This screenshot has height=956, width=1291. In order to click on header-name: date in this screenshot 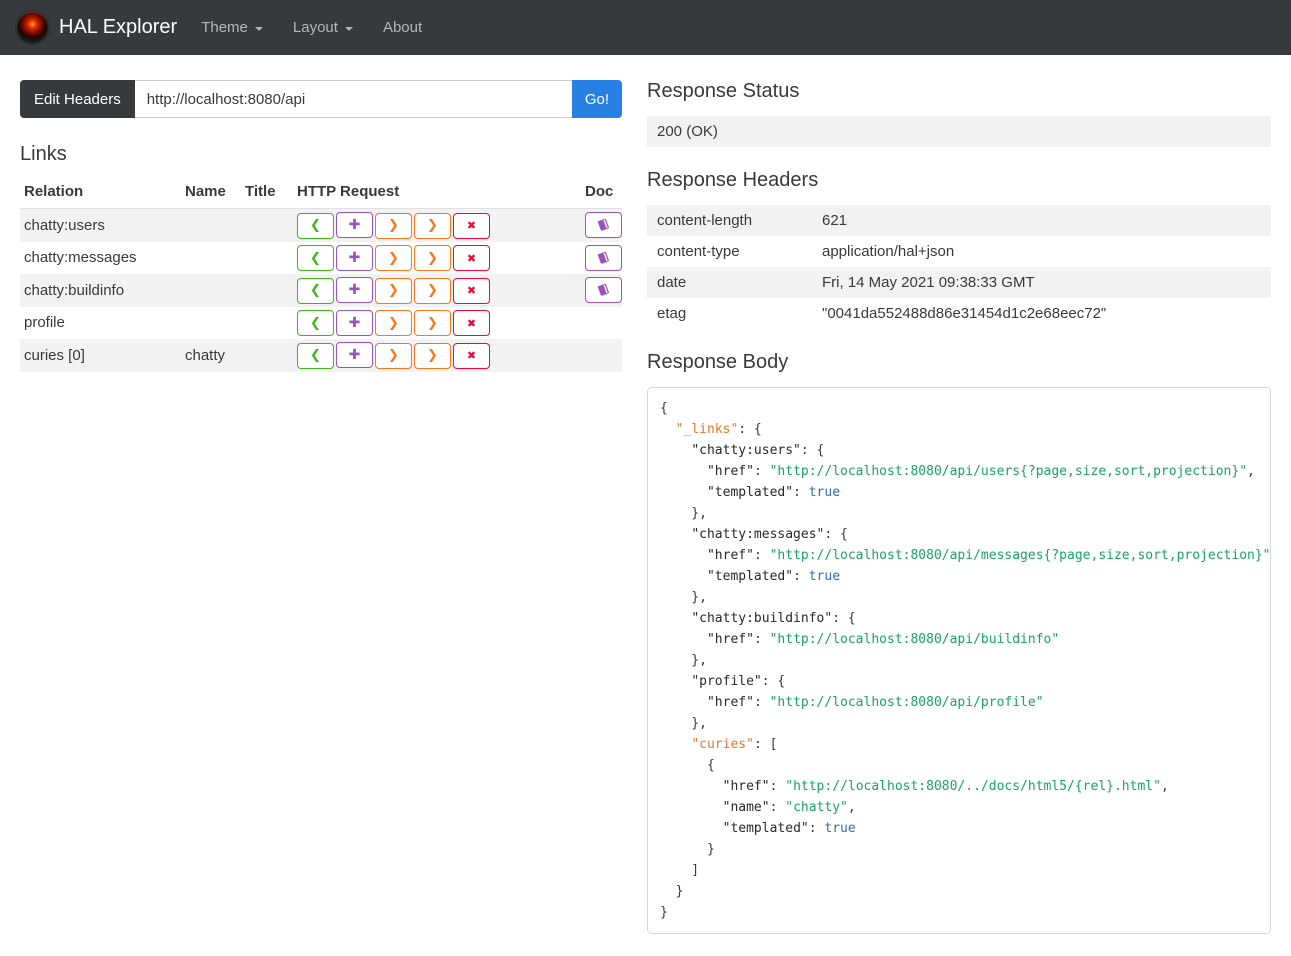, I will do `click(672, 282)`.